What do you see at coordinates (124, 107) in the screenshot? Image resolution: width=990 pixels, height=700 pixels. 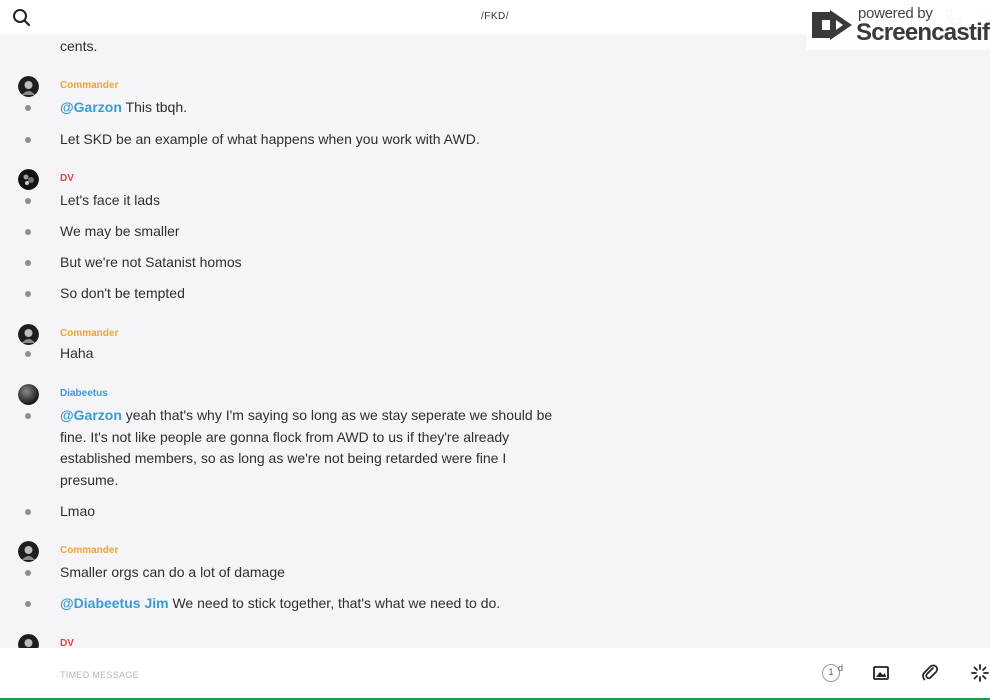 I see `message-text: @Garzon This tbqh.` at bounding box center [124, 107].